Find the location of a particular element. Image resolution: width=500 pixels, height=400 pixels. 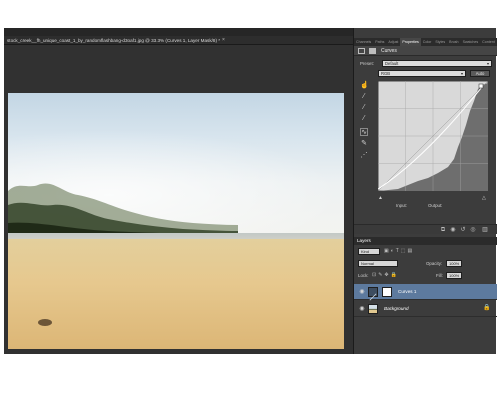

layer-curves-1: ◉ Curves 1 is located at coordinates (425, 292).